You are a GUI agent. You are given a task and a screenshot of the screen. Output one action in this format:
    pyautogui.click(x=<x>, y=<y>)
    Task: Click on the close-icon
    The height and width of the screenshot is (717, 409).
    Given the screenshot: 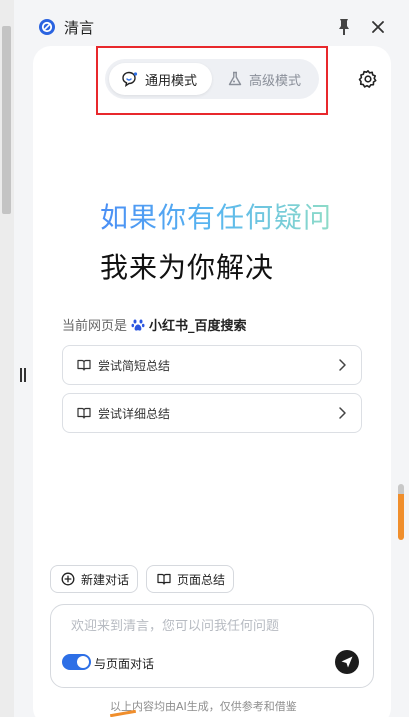 What is the action you would take?
    pyautogui.click(x=378, y=27)
    